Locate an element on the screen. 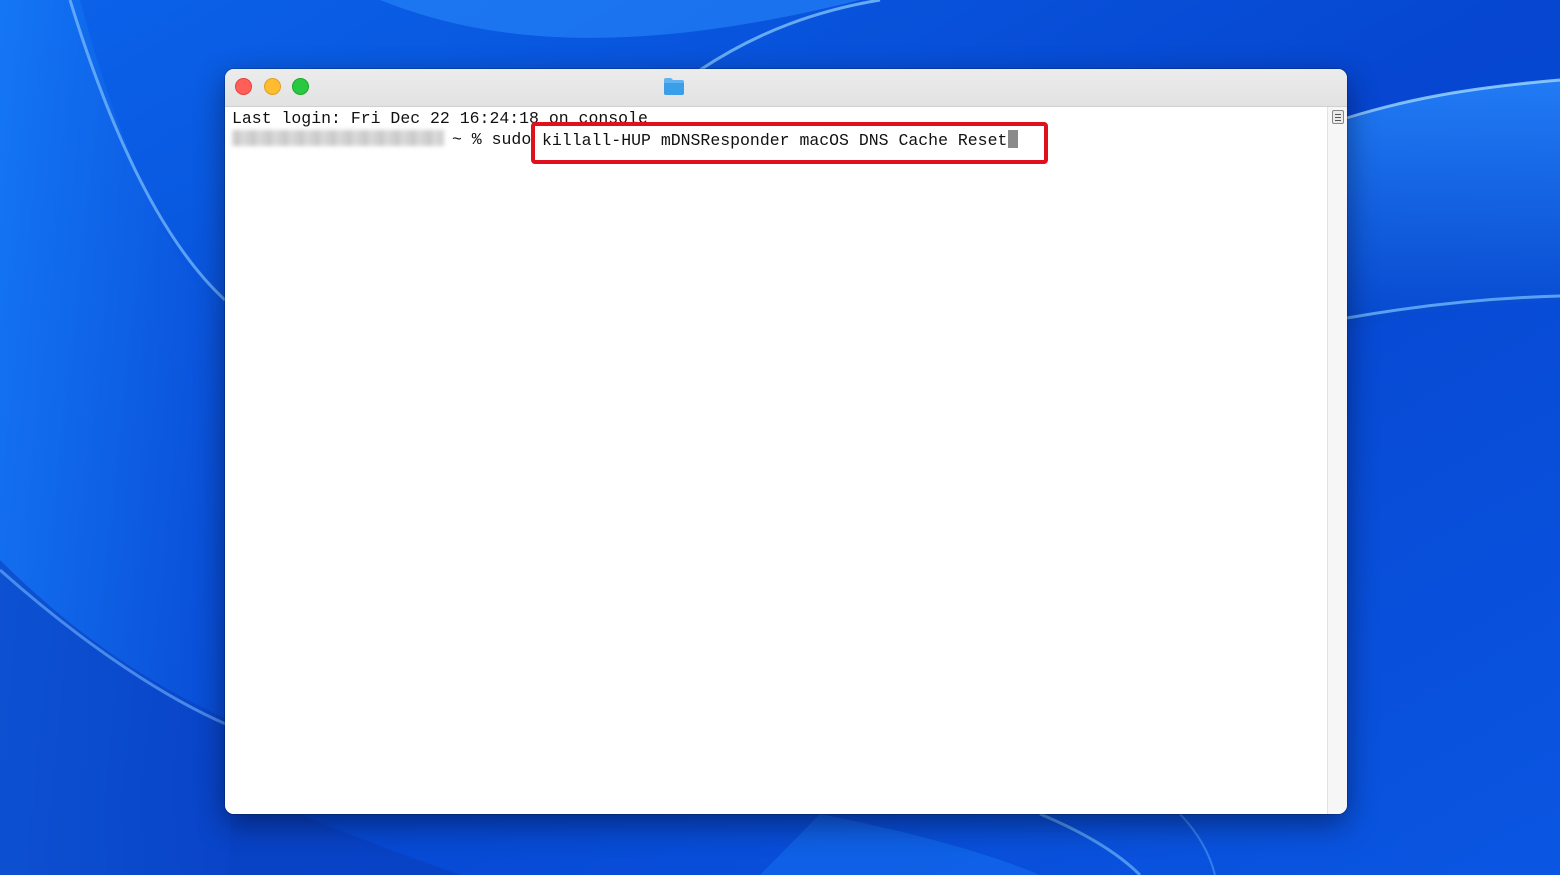  text-cursor is located at coordinates (1013, 139).